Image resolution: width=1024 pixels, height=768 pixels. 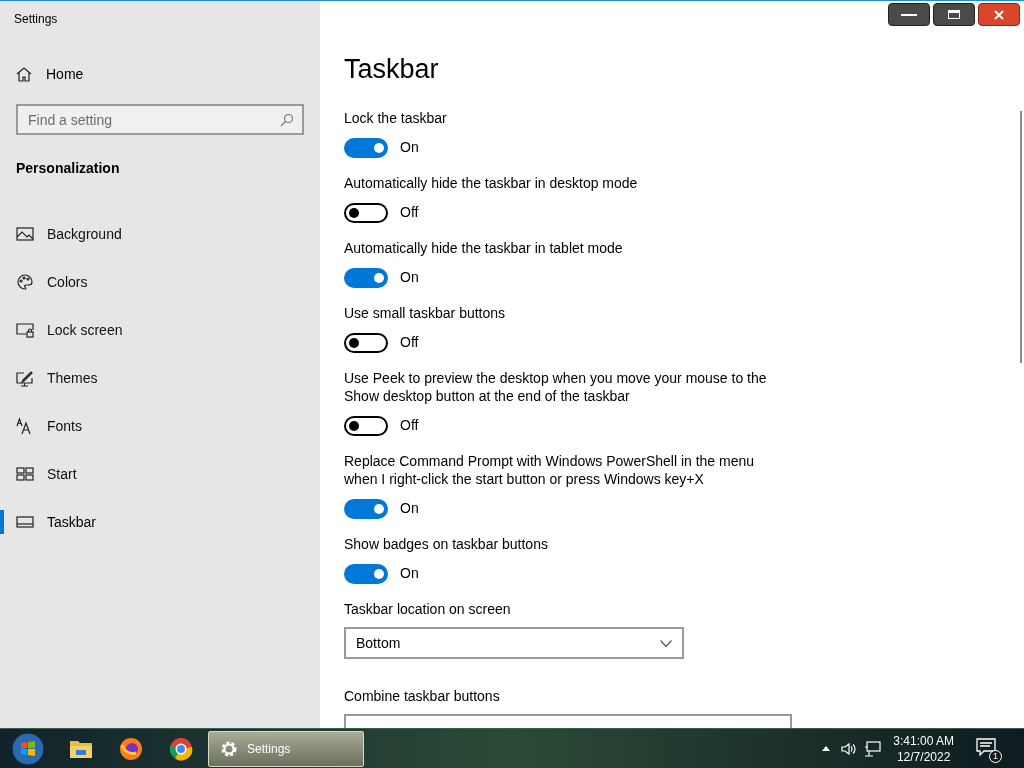 What do you see at coordinates (514, 643) in the screenshot?
I see `dropdown: Bottom` at bounding box center [514, 643].